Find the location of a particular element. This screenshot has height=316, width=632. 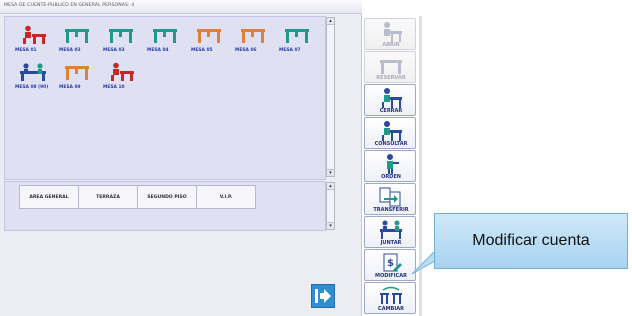

cerrar-button: CERRAR is located at coordinates (390, 100).